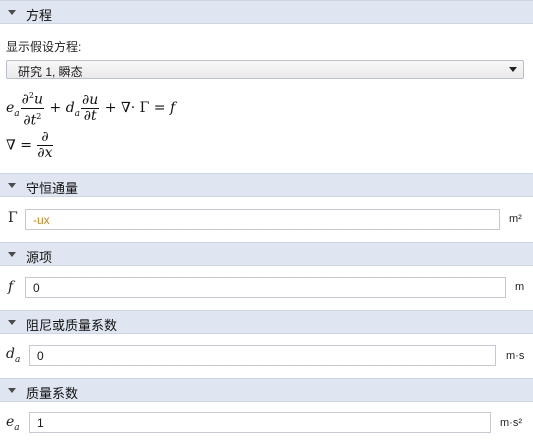 This screenshot has width=533, height=440. What do you see at coordinates (40, 423) in the screenshot?
I see `ea-value: 1` at bounding box center [40, 423].